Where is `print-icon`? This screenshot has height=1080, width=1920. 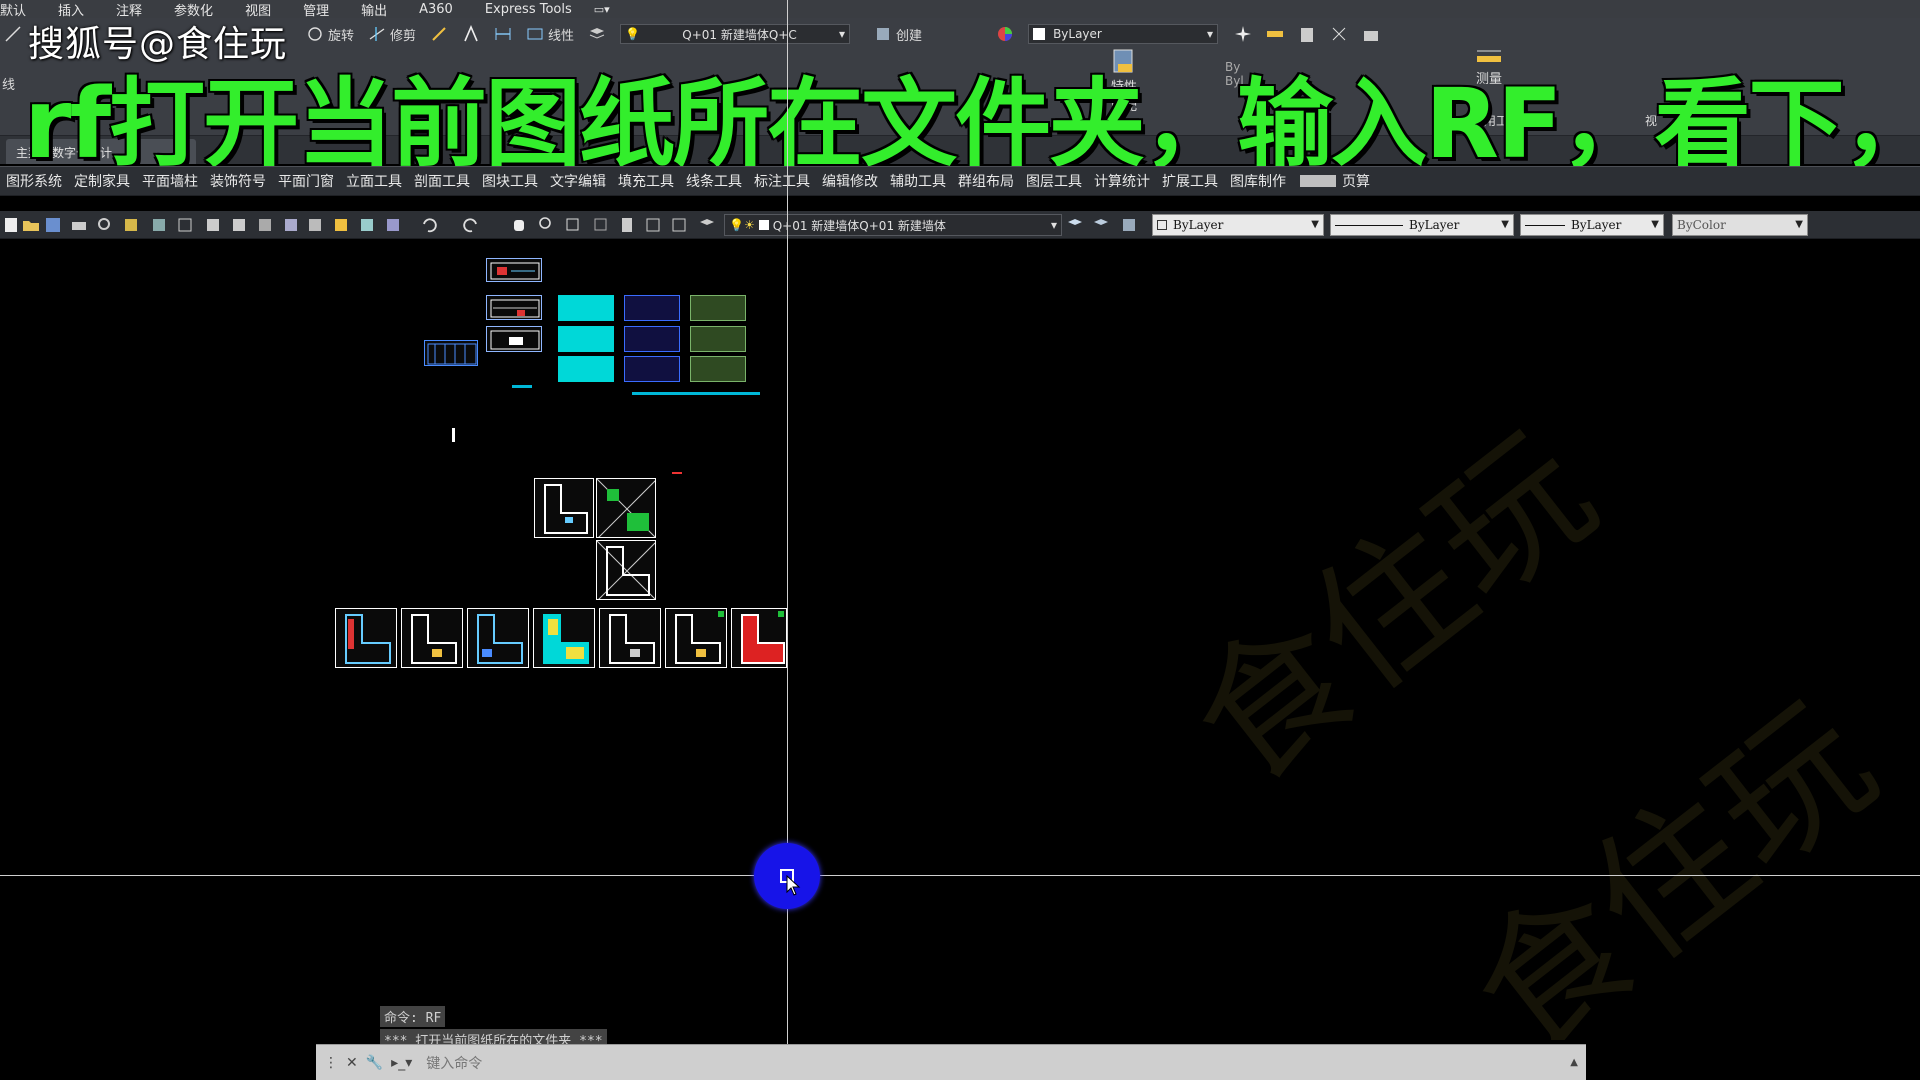
print-icon is located at coordinates (79, 225).